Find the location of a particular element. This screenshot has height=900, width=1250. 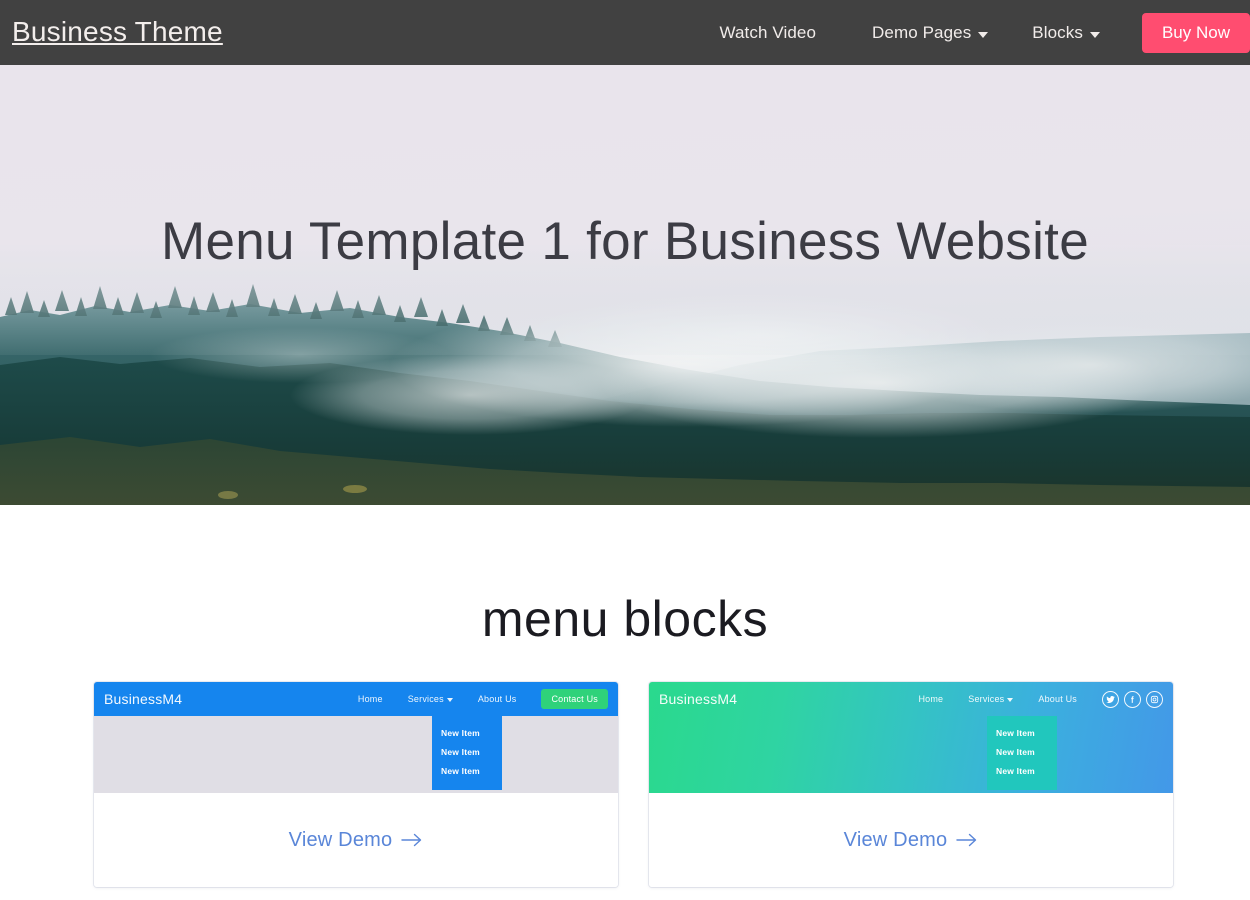

preview-contact-us-button: Contact Us is located at coordinates (574, 699).